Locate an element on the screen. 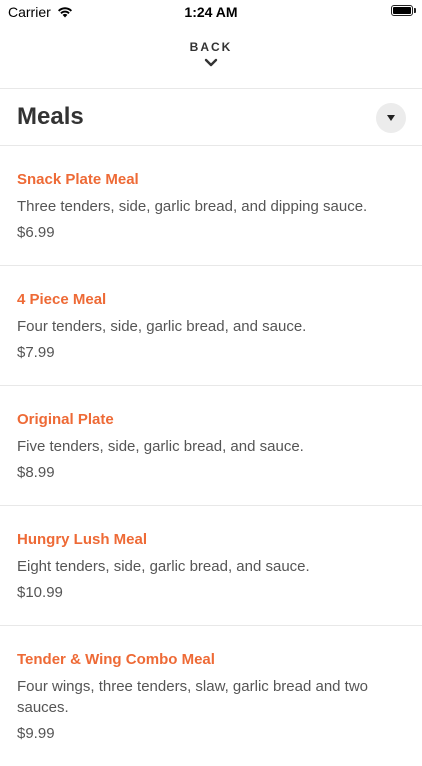  back-button: BACK is located at coordinates (211, 47).